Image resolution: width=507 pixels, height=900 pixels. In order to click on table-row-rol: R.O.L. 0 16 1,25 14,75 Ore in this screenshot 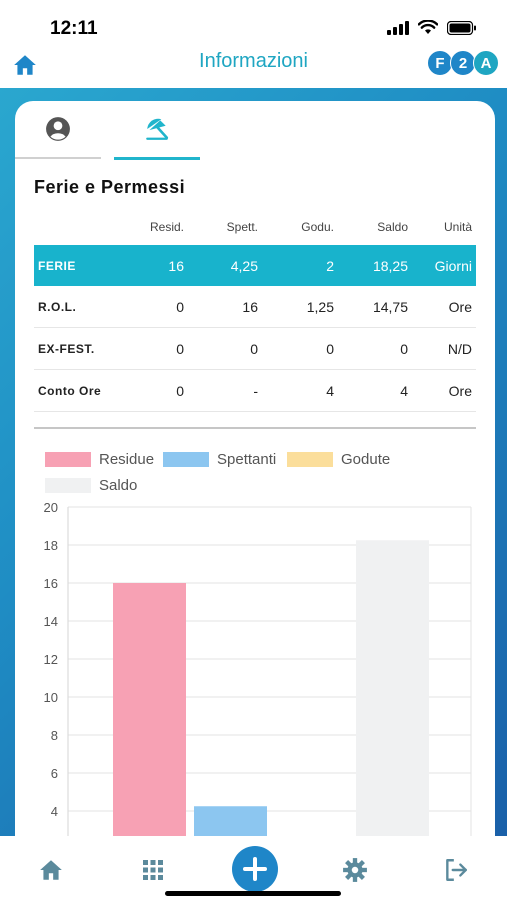, I will do `click(255, 307)`.